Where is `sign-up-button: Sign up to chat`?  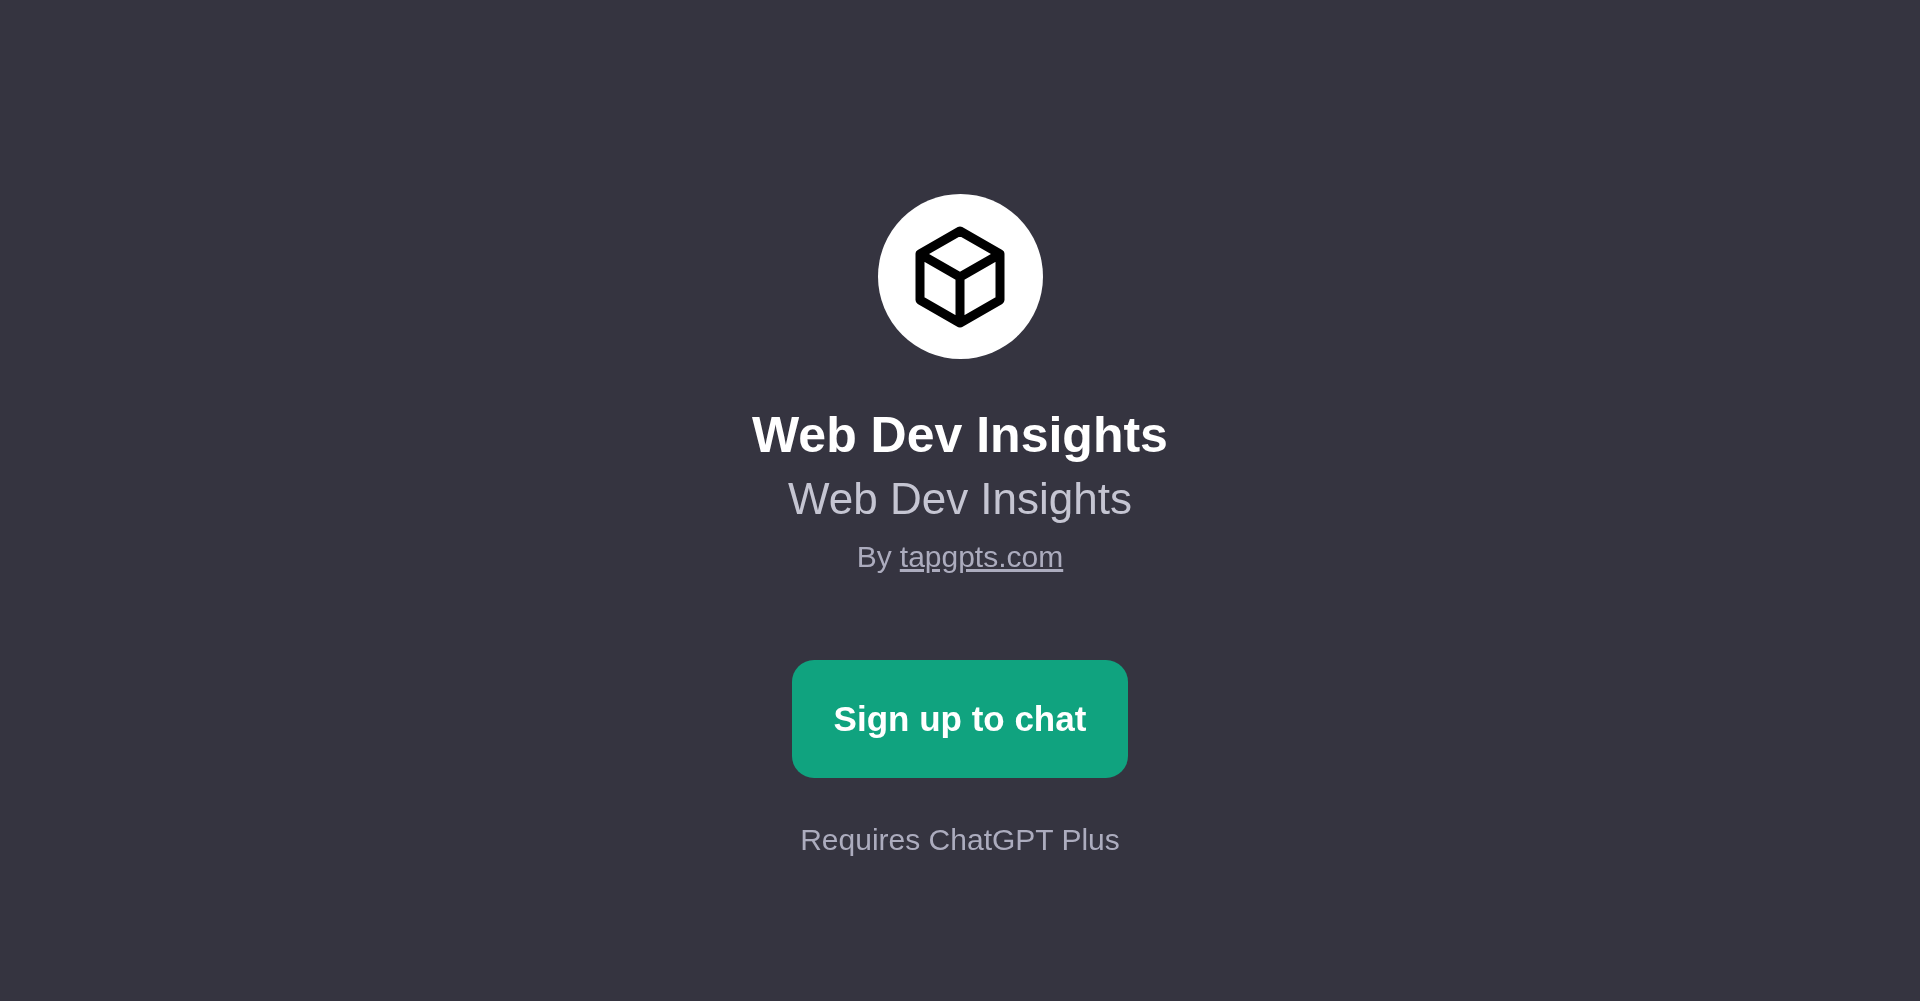
sign-up-button: Sign up to chat is located at coordinates (960, 719).